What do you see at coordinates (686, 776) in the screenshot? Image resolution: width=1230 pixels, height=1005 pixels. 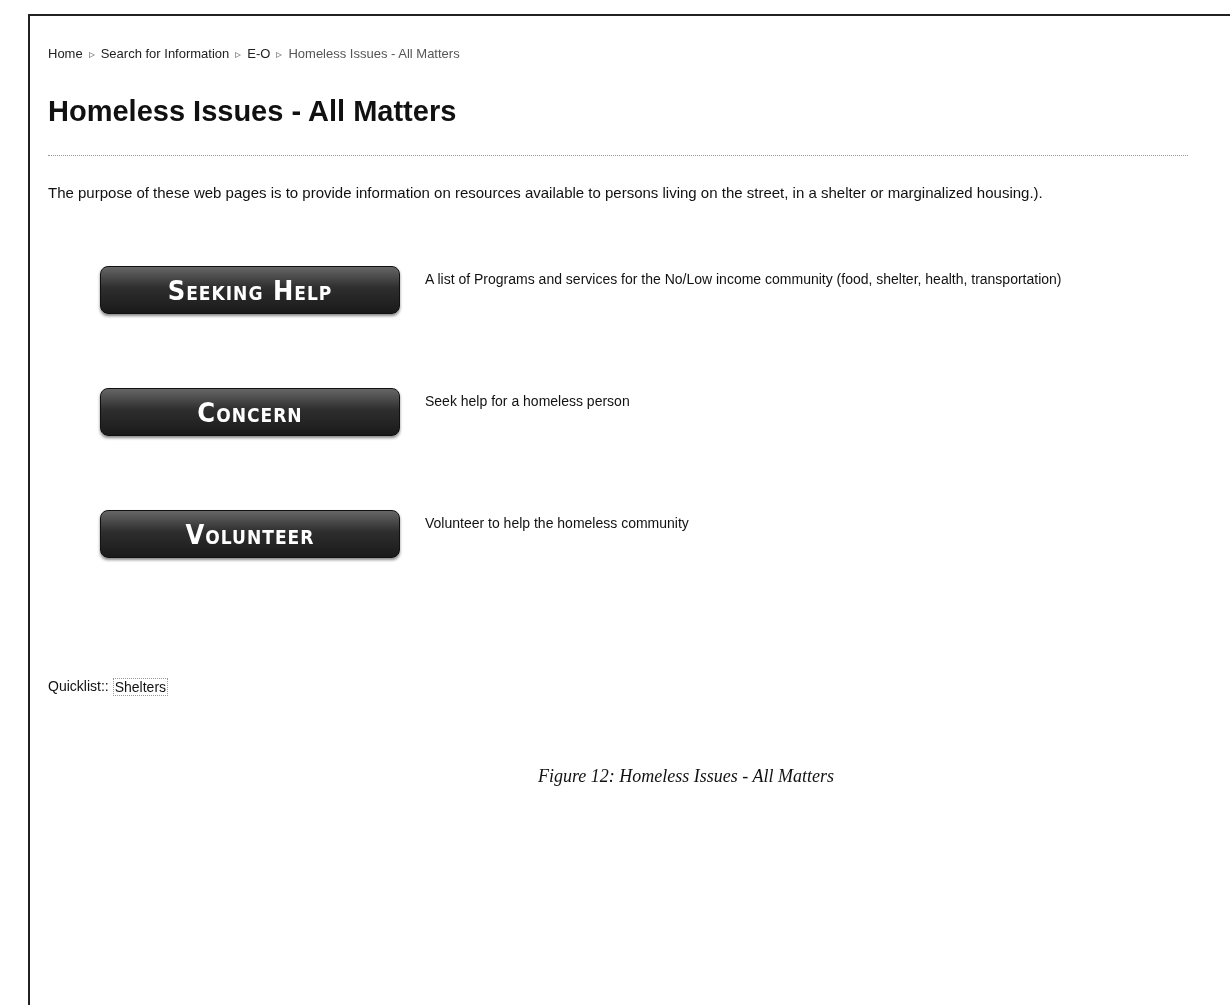 I see `figure-caption: Figure 12: Homeless Issues - All Matters` at bounding box center [686, 776].